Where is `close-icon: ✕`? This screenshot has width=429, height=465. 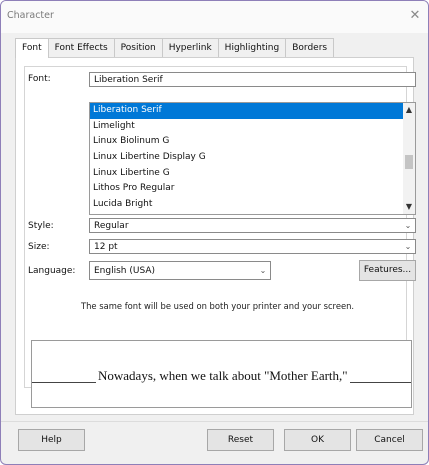 close-icon: ✕ is located at coordinates (415, 16).